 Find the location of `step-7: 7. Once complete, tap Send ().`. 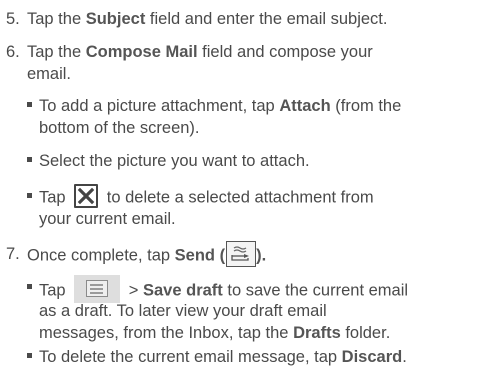

step-7: 7. Once complete, tap Send (). is located at coordinates (244, 254).